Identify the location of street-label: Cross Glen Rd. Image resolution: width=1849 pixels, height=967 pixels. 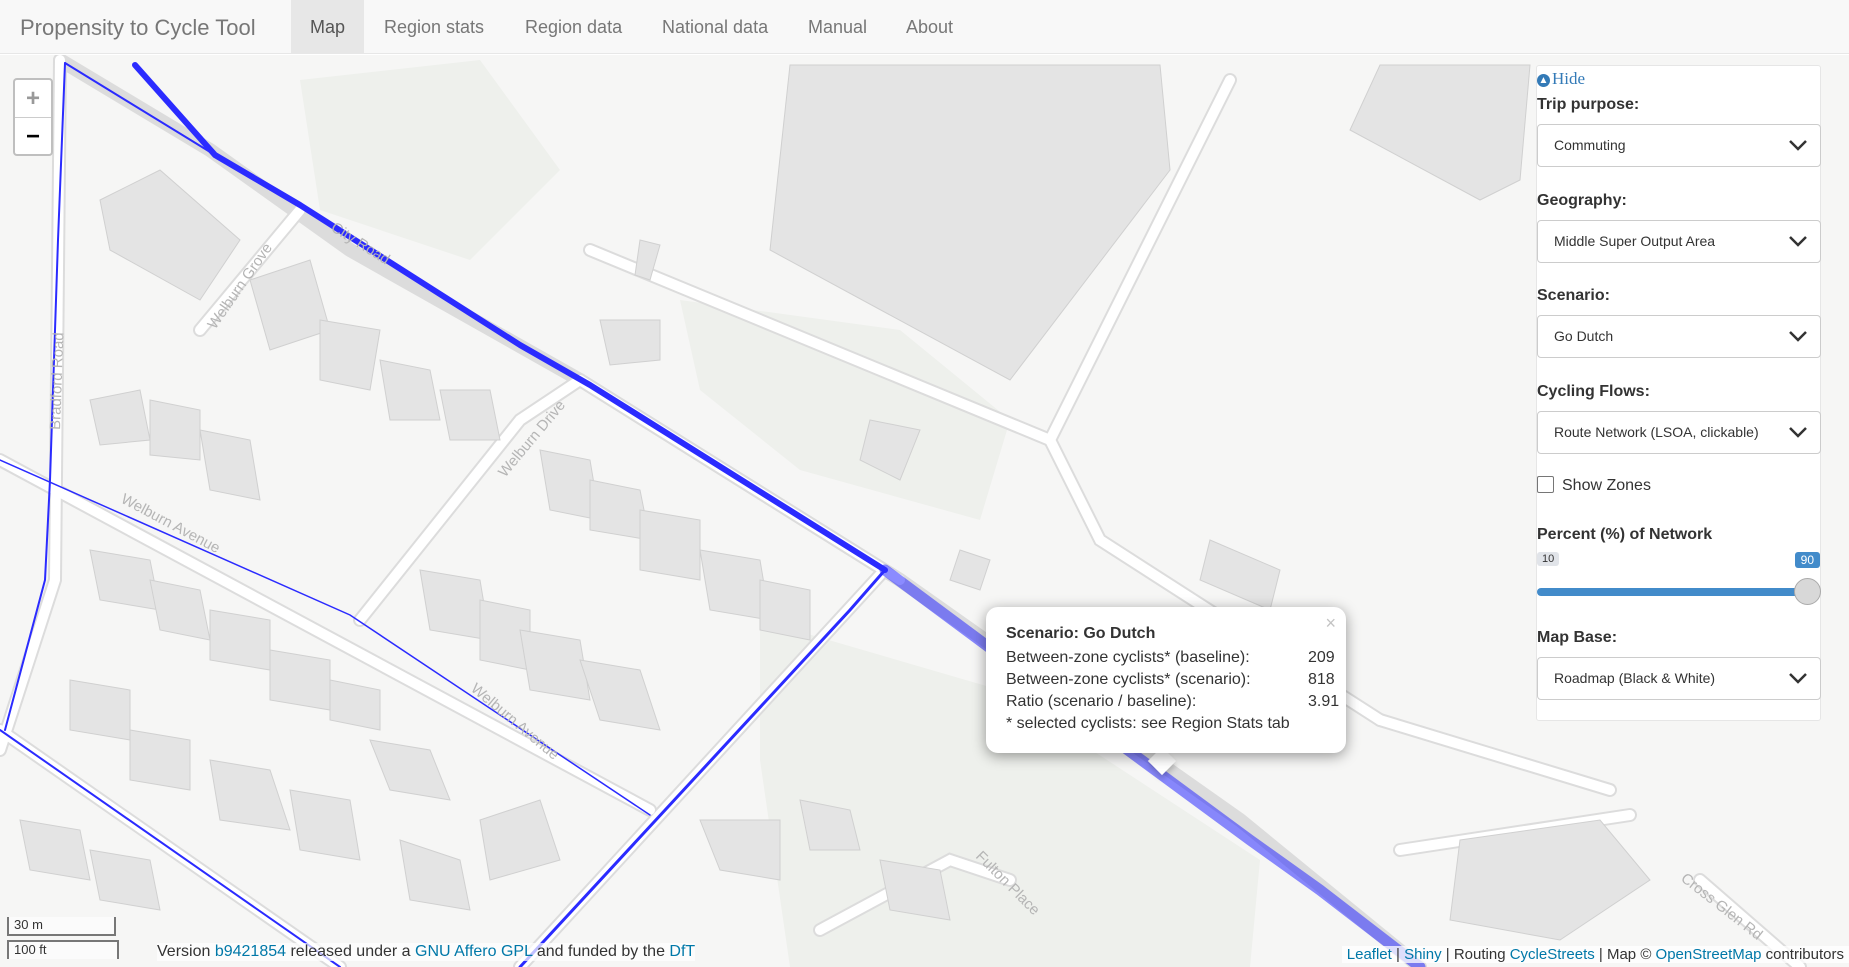
(1722, 907).